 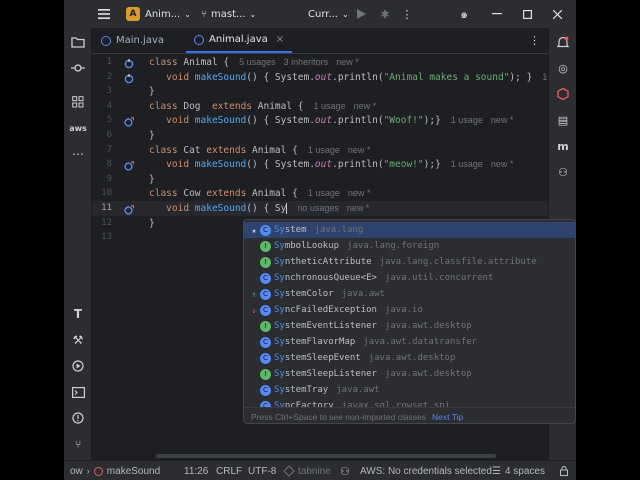 I want to click on keyword-token: class, so click(x=163, y=106).